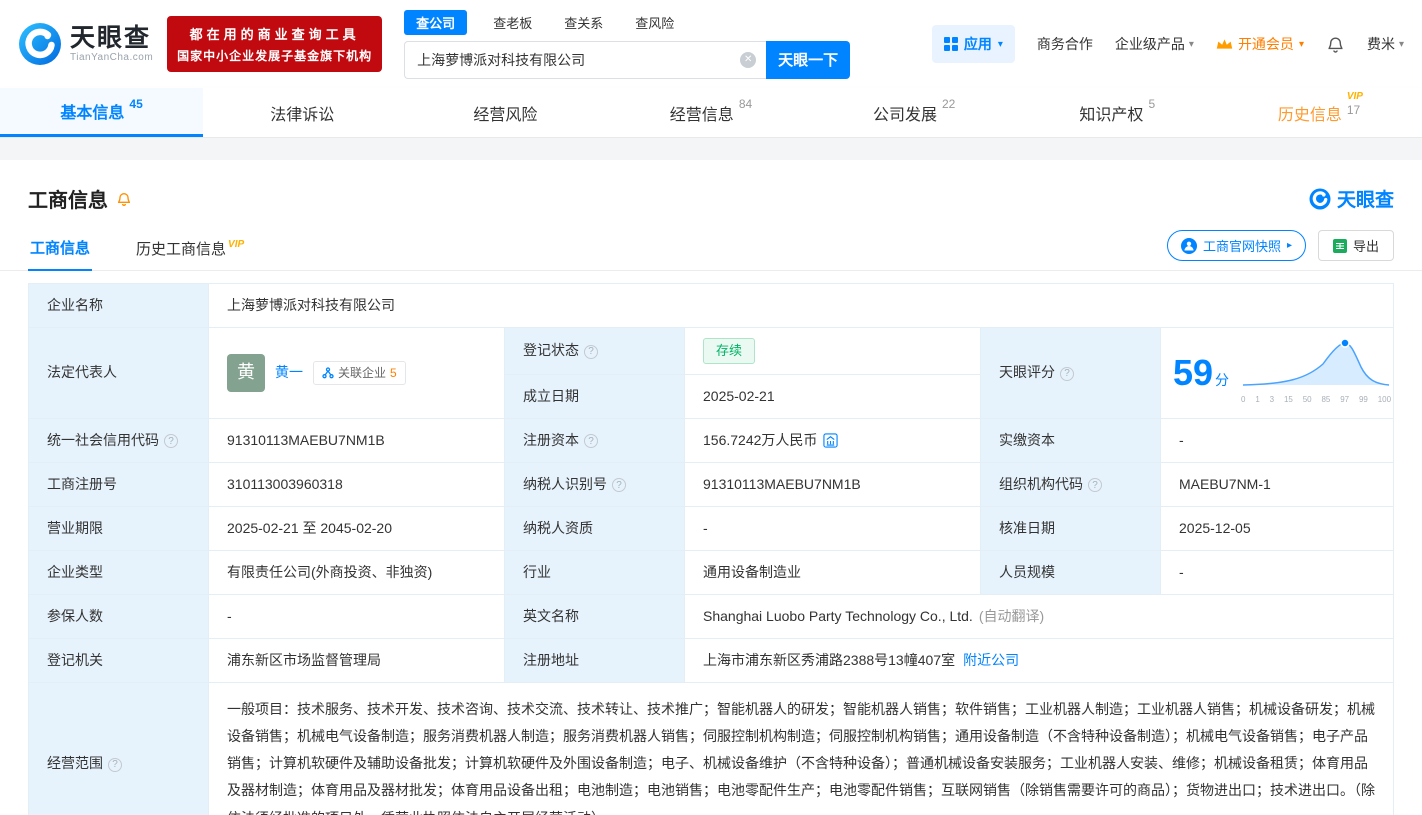 This screenshot has width=1422, height=815. Describe the element at coordinates (512, 22) in the screenshot. I see `search-tab-boss: 查老板` at that location.